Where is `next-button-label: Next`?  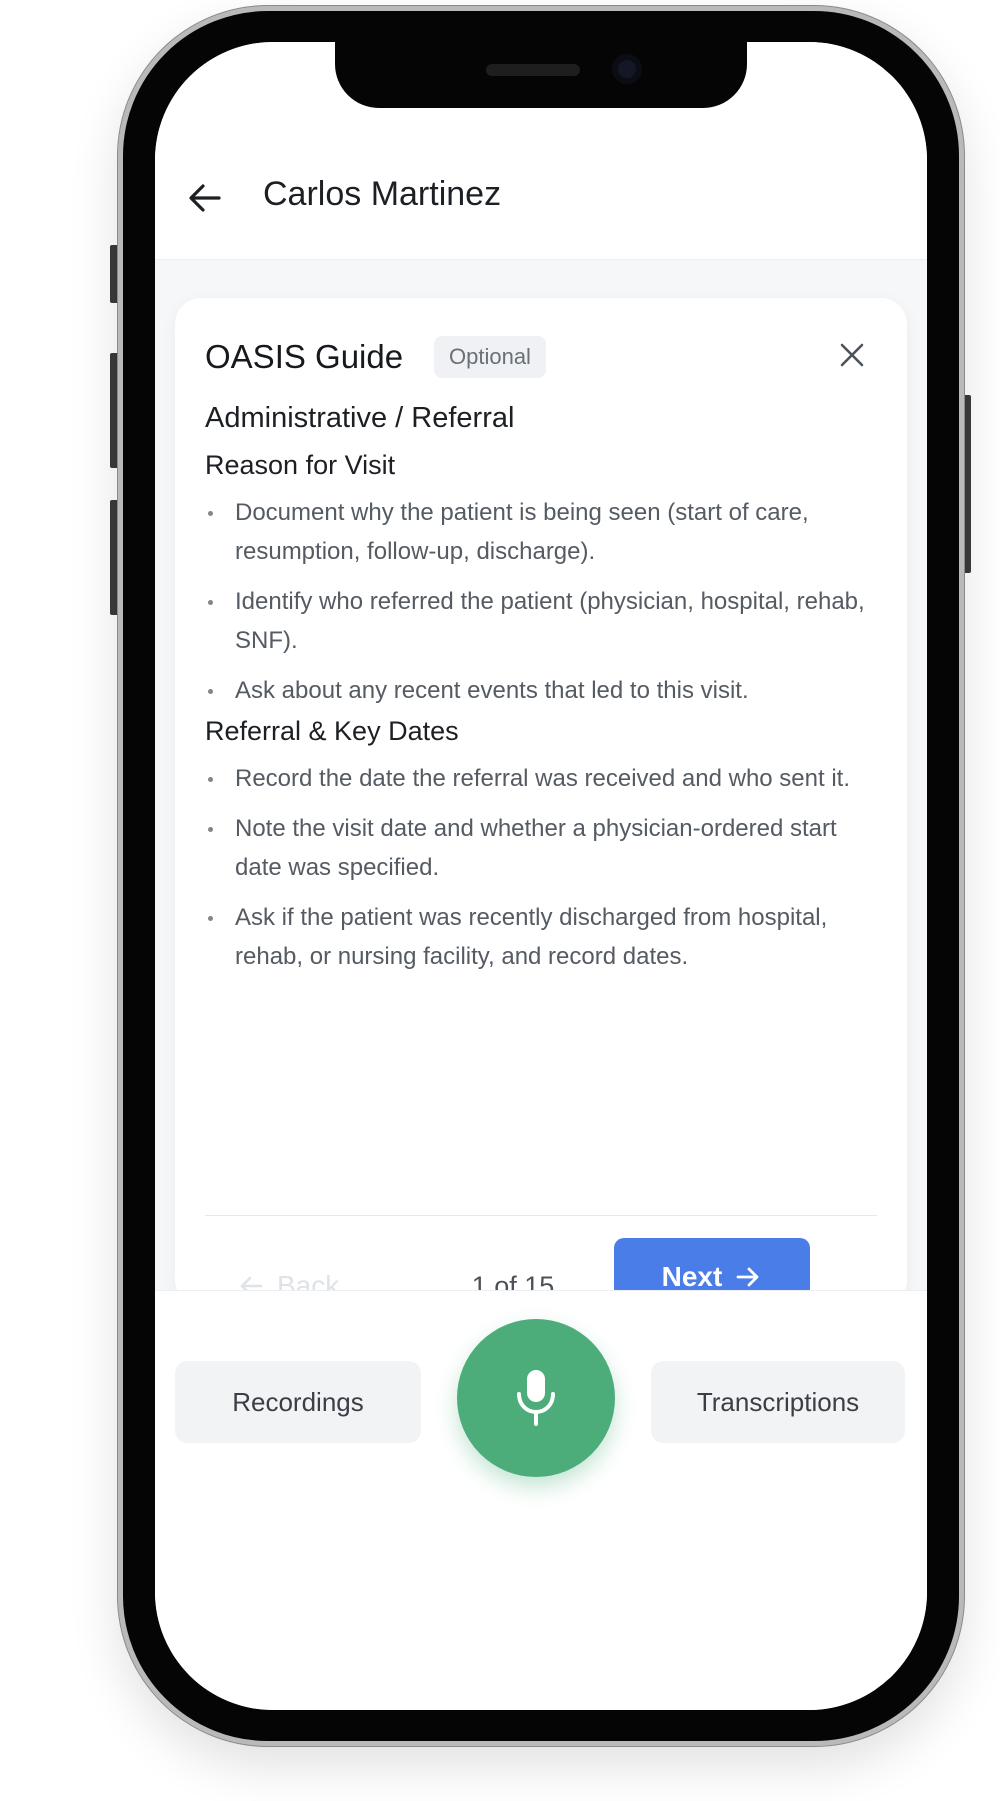 next-button-label: Next is located at coordinates (692, 1276).